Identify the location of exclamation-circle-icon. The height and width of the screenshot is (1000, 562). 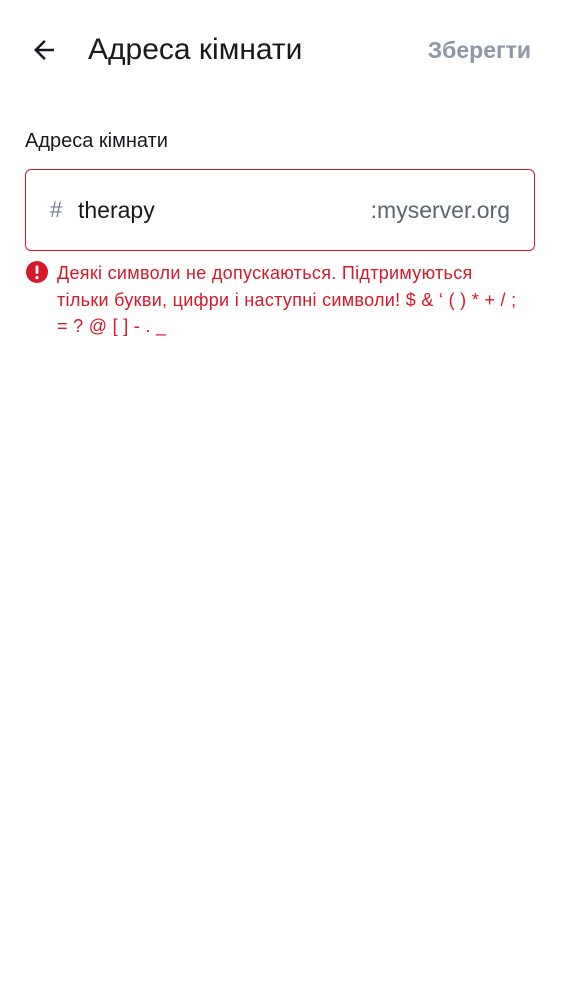
(37, 272).